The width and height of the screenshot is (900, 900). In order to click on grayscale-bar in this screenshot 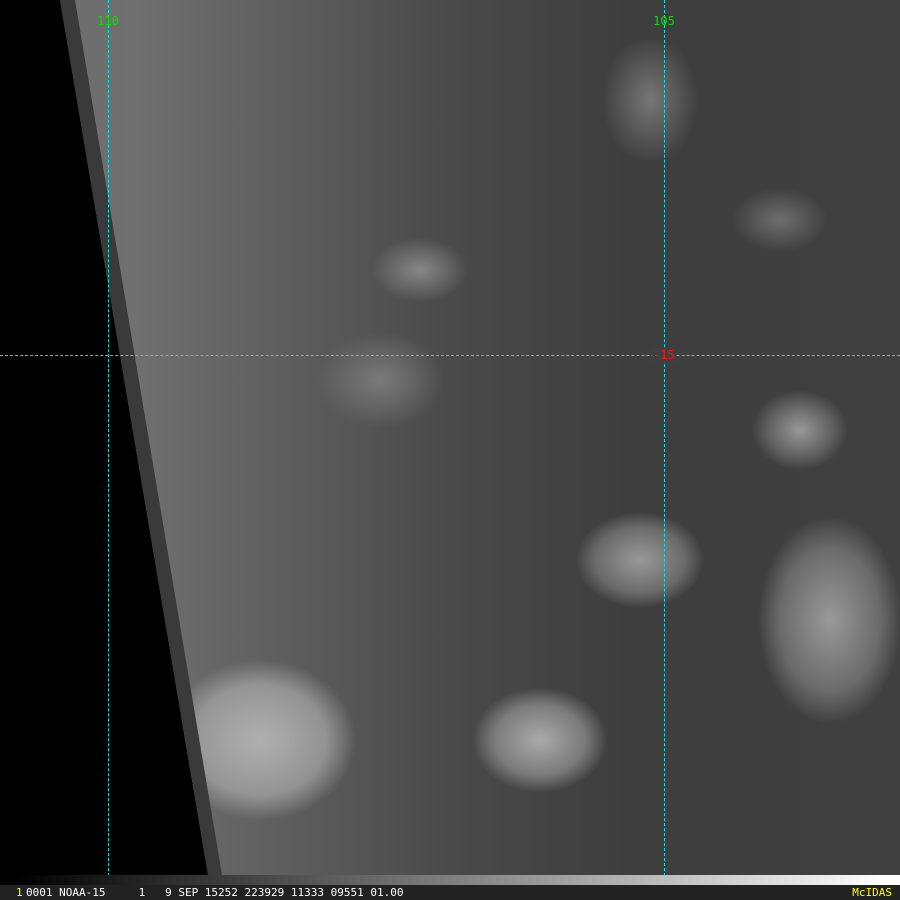, I will do `click(452, 880)`.